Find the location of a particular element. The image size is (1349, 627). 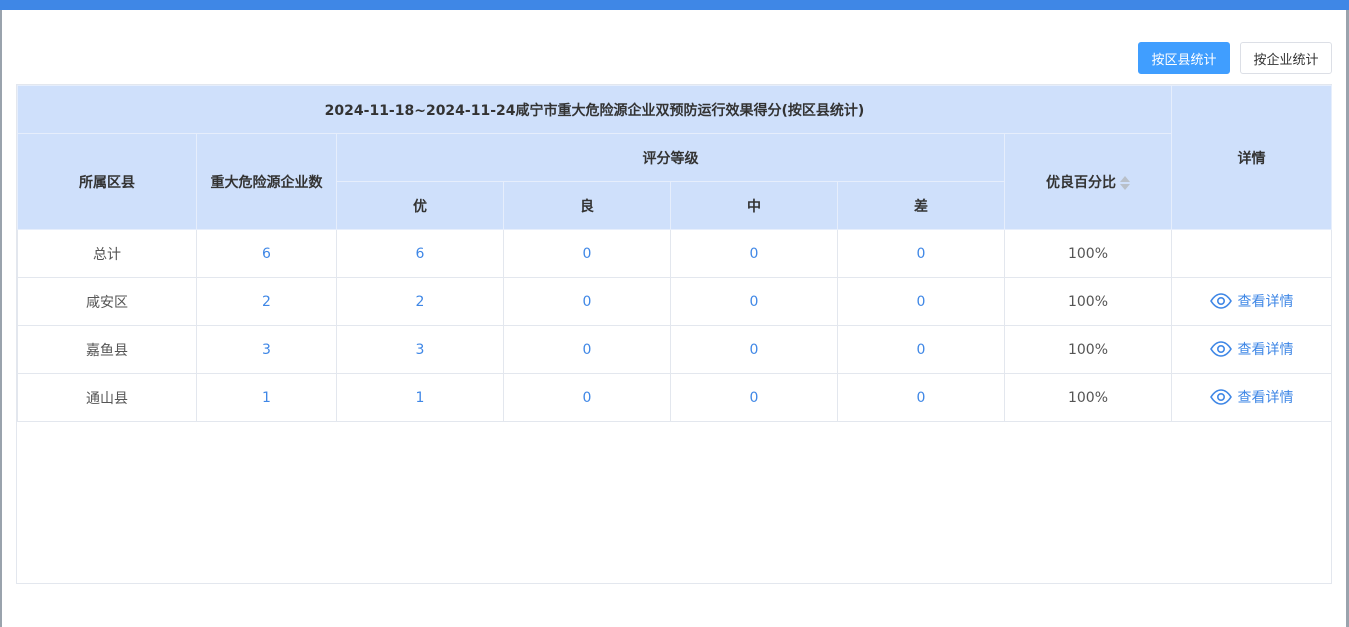

header-detail: 详情 is located at coordinates (1251, 157).